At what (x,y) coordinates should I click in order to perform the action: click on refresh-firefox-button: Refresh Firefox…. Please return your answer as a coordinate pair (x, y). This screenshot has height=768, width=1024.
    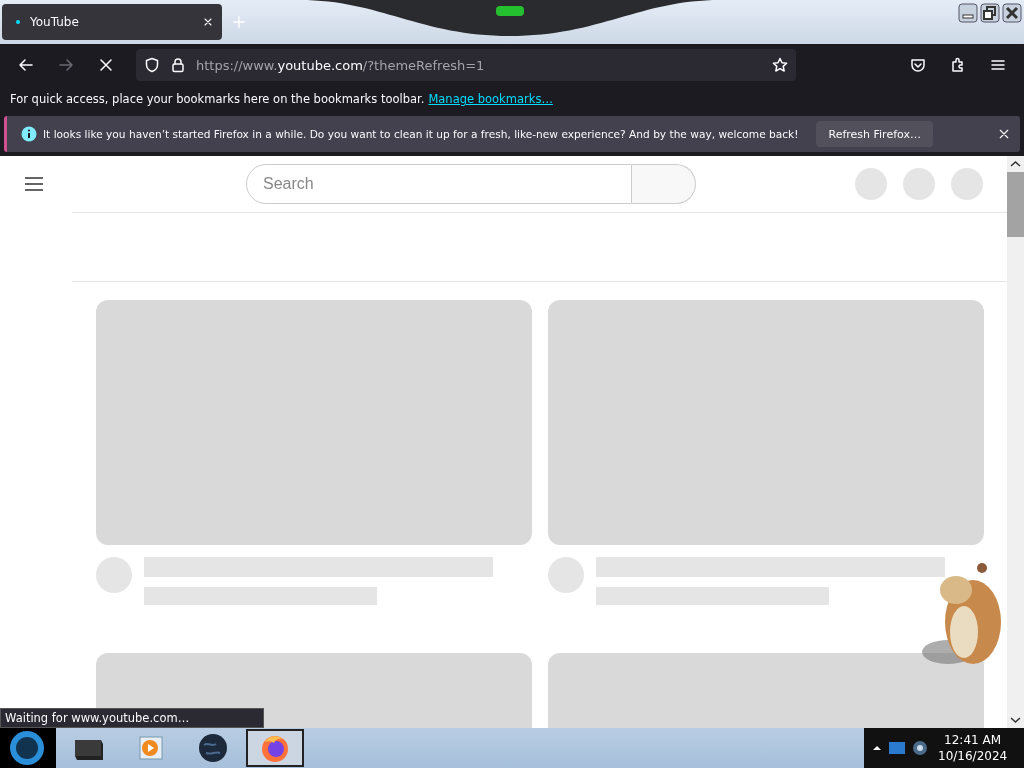
    Looking at the image, I should click on (874, 134).